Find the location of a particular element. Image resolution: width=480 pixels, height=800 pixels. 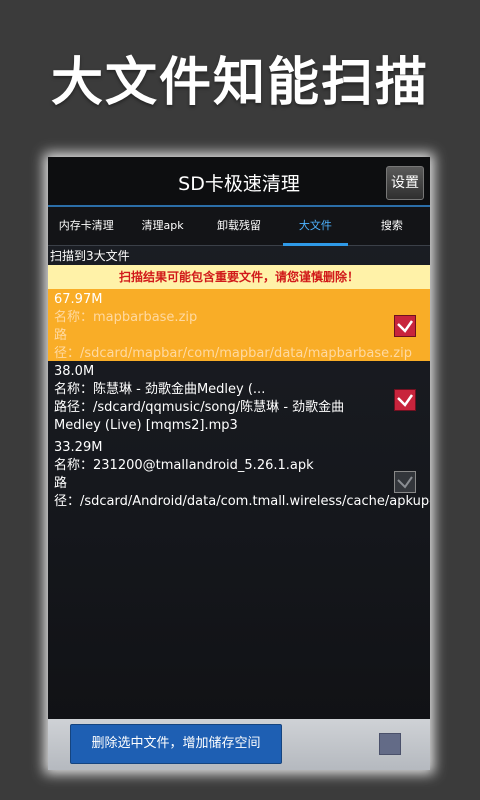

scan-count-label: 扫描到3大文件 is located at coordinates (90, 256).